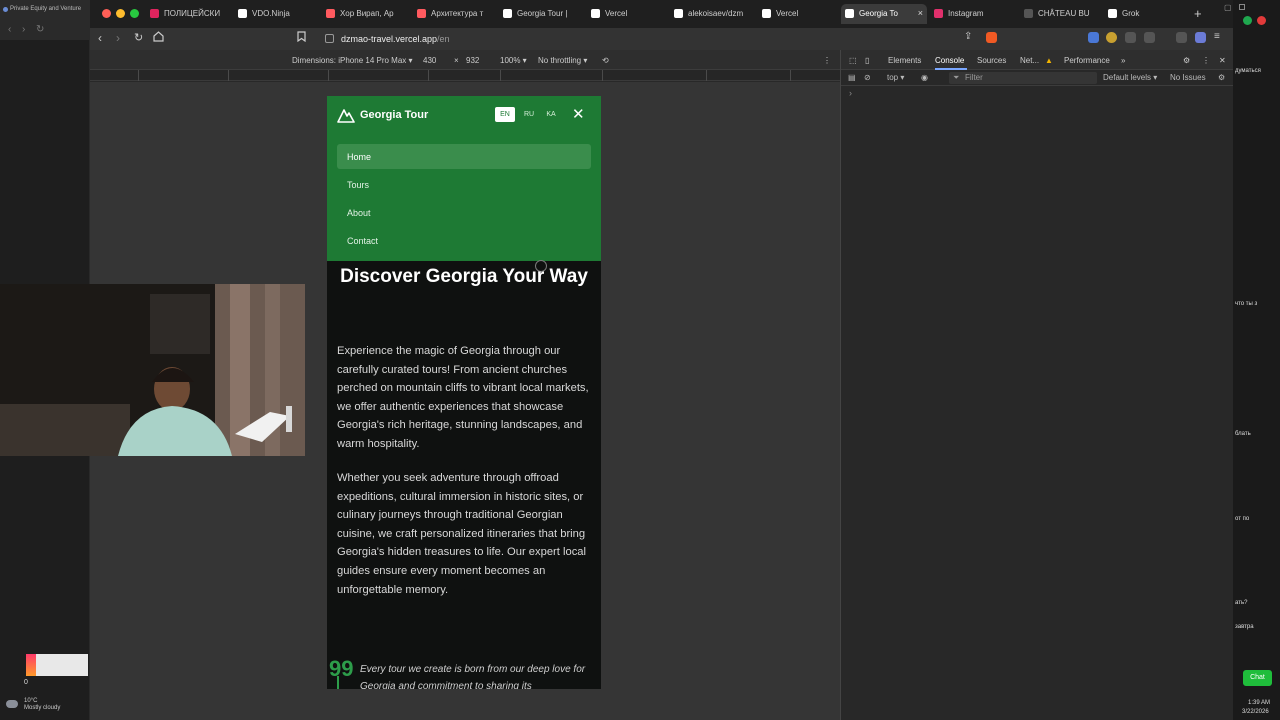 This screenshot has width=1280, height=720. What do you see at coordinates (1093, 37) in the screenshot?
I see `translate-extension-icon` at bounding box center [1093, 37].